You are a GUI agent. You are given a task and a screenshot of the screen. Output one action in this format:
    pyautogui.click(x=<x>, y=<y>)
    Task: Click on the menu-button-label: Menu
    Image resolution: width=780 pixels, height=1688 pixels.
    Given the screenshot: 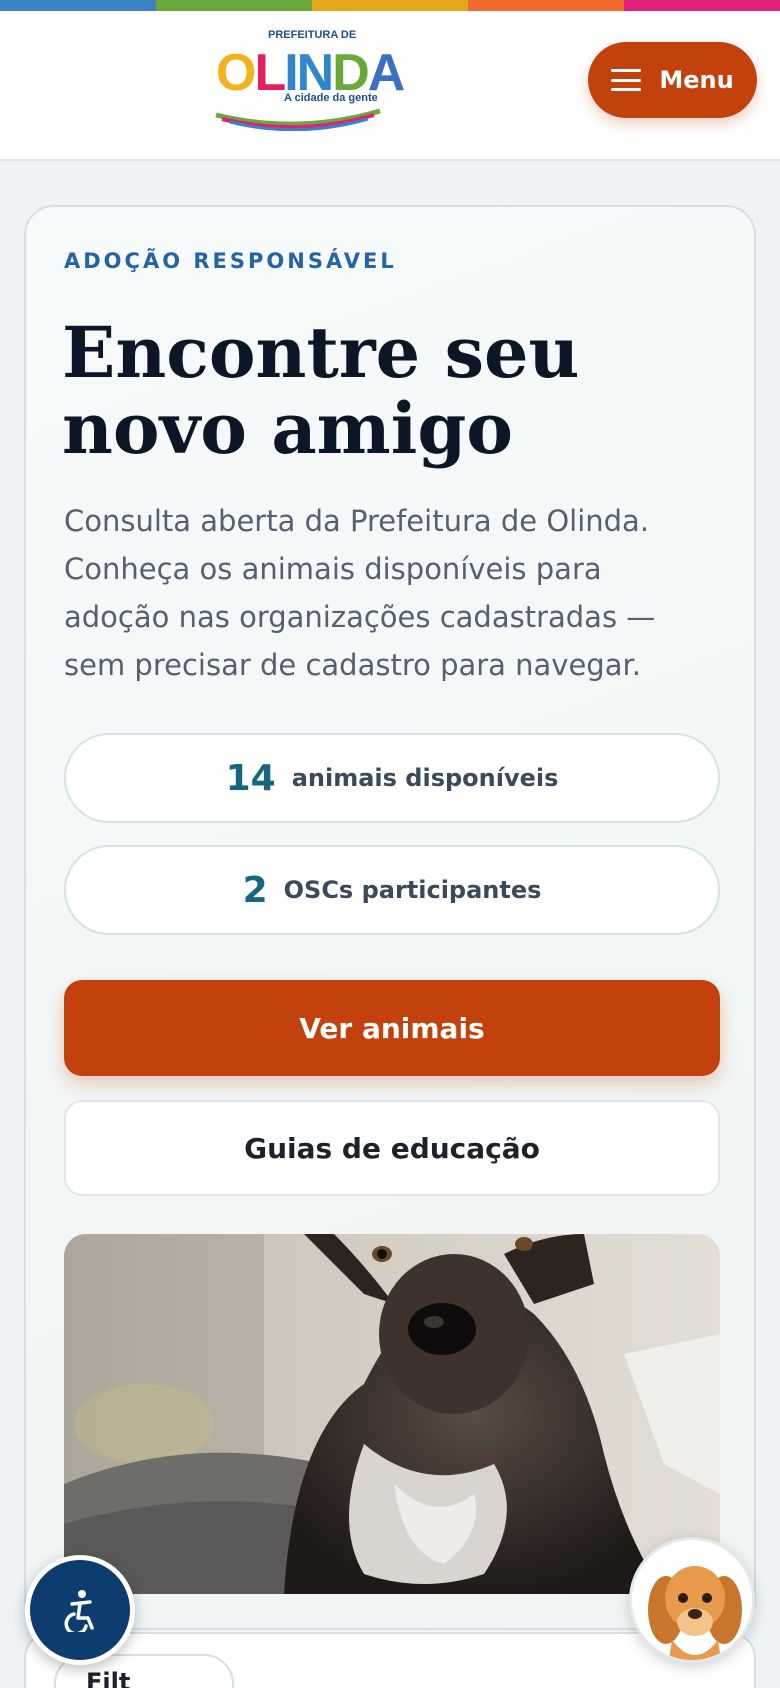 What is the action you would take?
    pyautogui.click(x=696, y=80)
    